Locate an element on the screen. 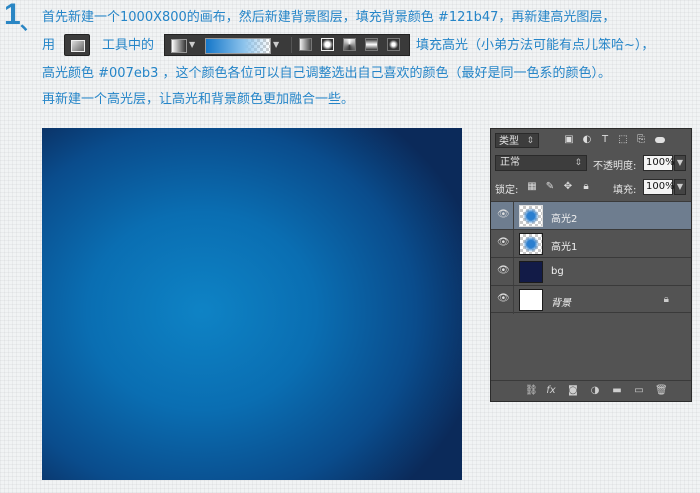 This screenshot has height=493, width=700. opacity-label: 不透明度: is located at coordinates (615, 166).